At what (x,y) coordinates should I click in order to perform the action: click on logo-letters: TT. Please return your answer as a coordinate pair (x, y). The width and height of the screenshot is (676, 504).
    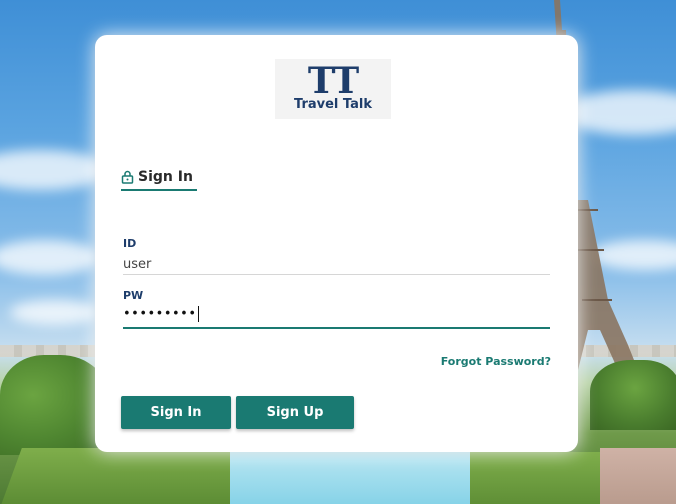
    Looking at the image, I should click on (333, 81).